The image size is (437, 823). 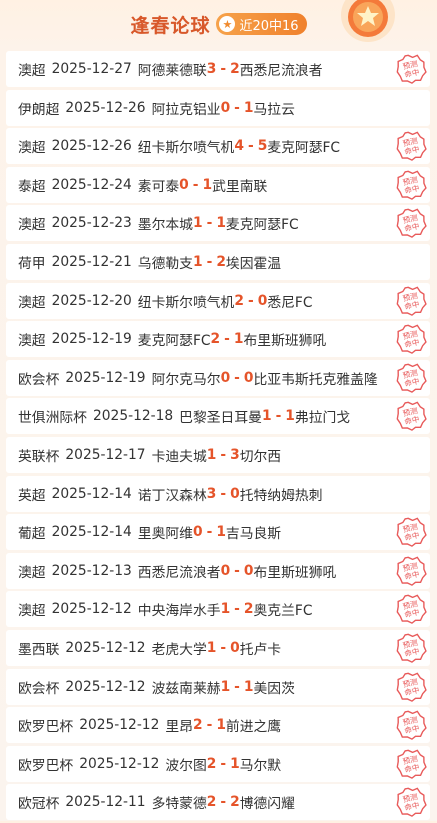 I want to click on home-team: 里昂, so click(x=179, y=727).